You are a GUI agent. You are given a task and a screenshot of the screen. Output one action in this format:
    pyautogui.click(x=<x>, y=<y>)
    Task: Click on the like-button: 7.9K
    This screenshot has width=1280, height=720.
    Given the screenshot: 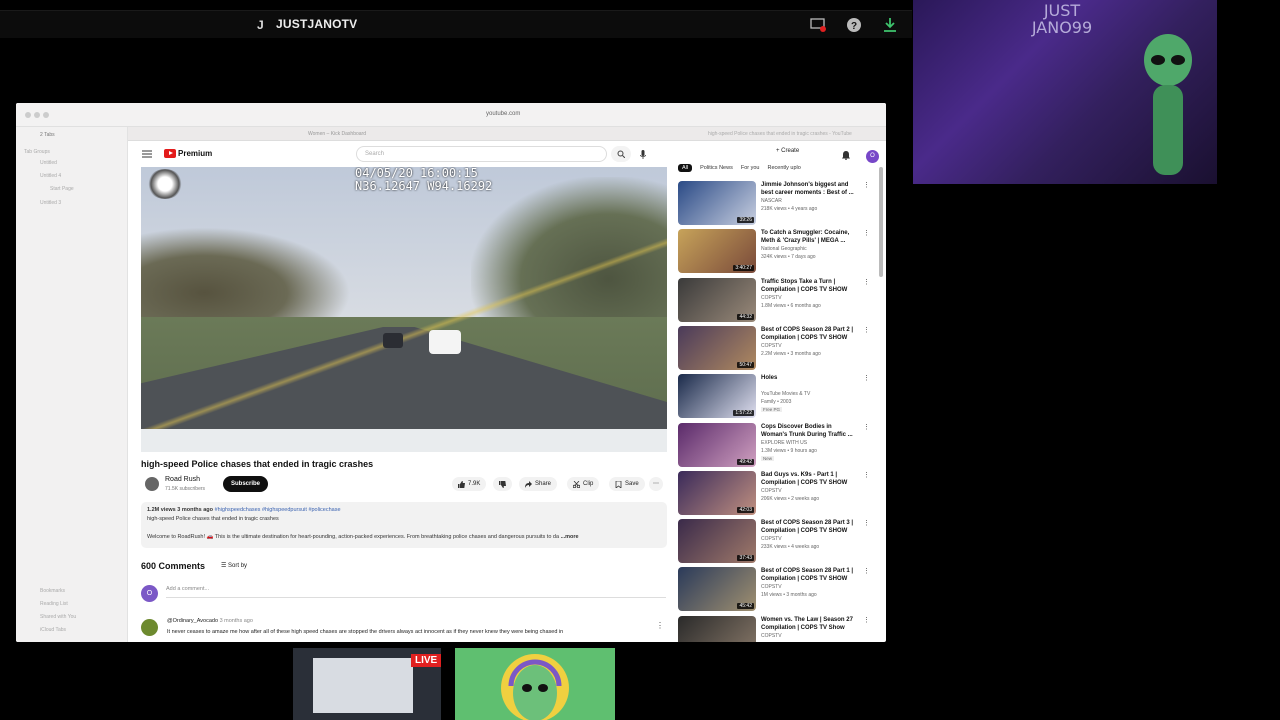 What is the action you would take?
    pyautogui.click(x=469, y=484)
    